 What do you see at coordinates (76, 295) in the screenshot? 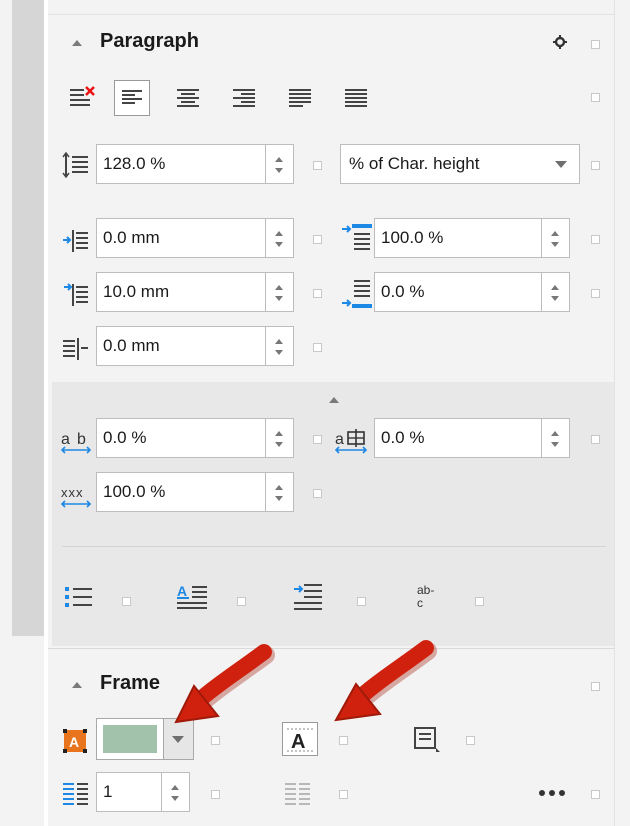
I see `first-line-indent-icon` at bounding box center [76, 295].